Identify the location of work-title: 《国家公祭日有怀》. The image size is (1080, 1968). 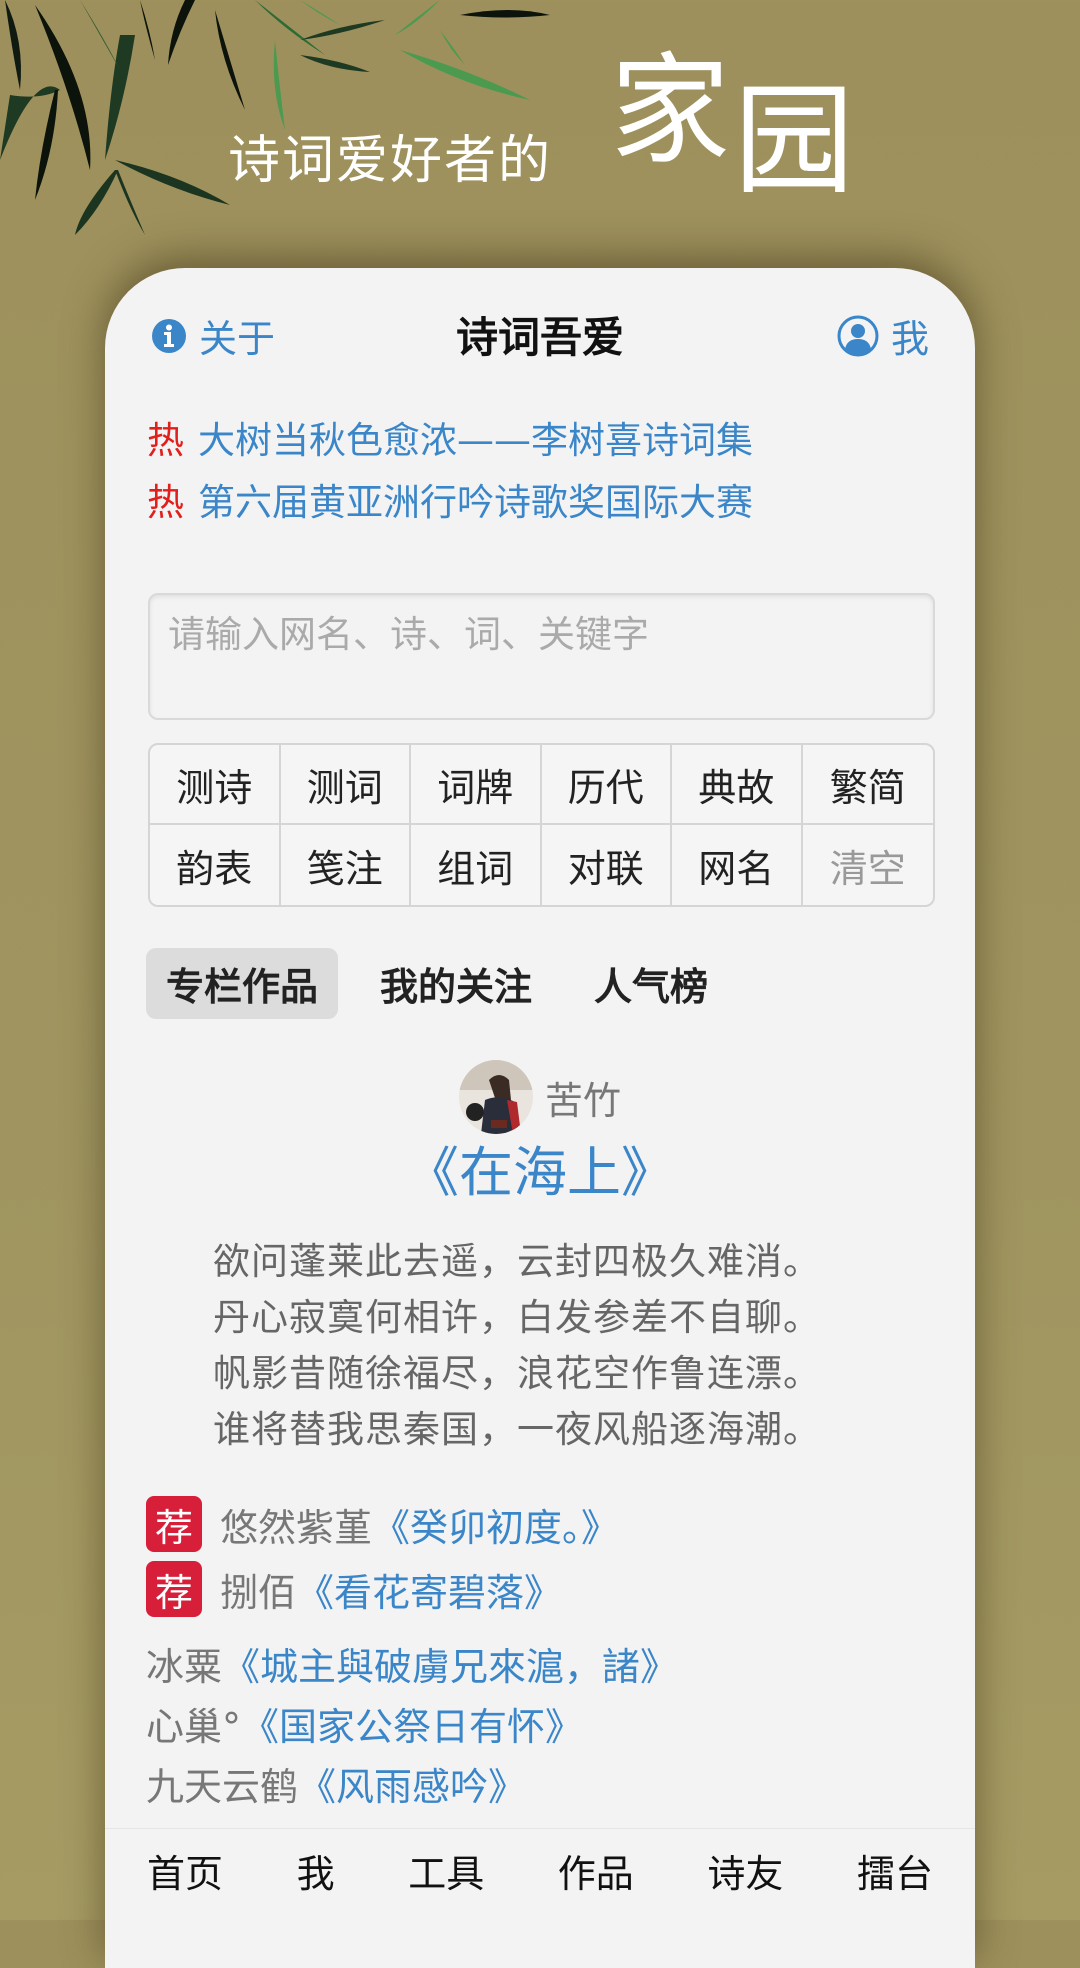
(412, 1727).